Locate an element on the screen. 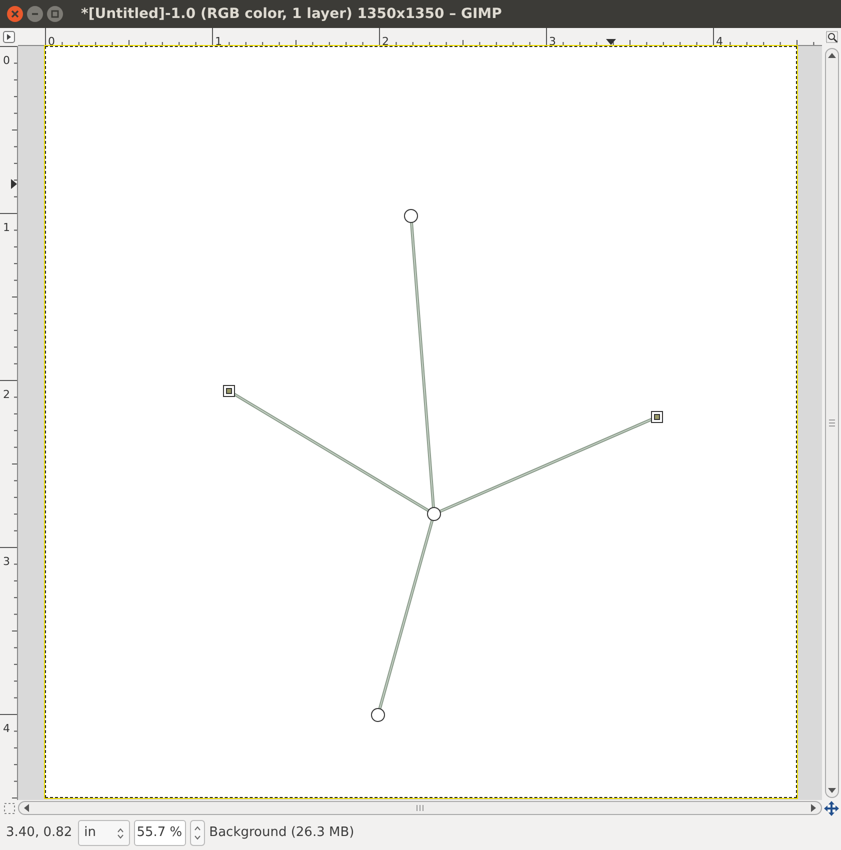 This screenshot has height=850, width=841. navigate-menu-icon is located at coordinates (9, 37).